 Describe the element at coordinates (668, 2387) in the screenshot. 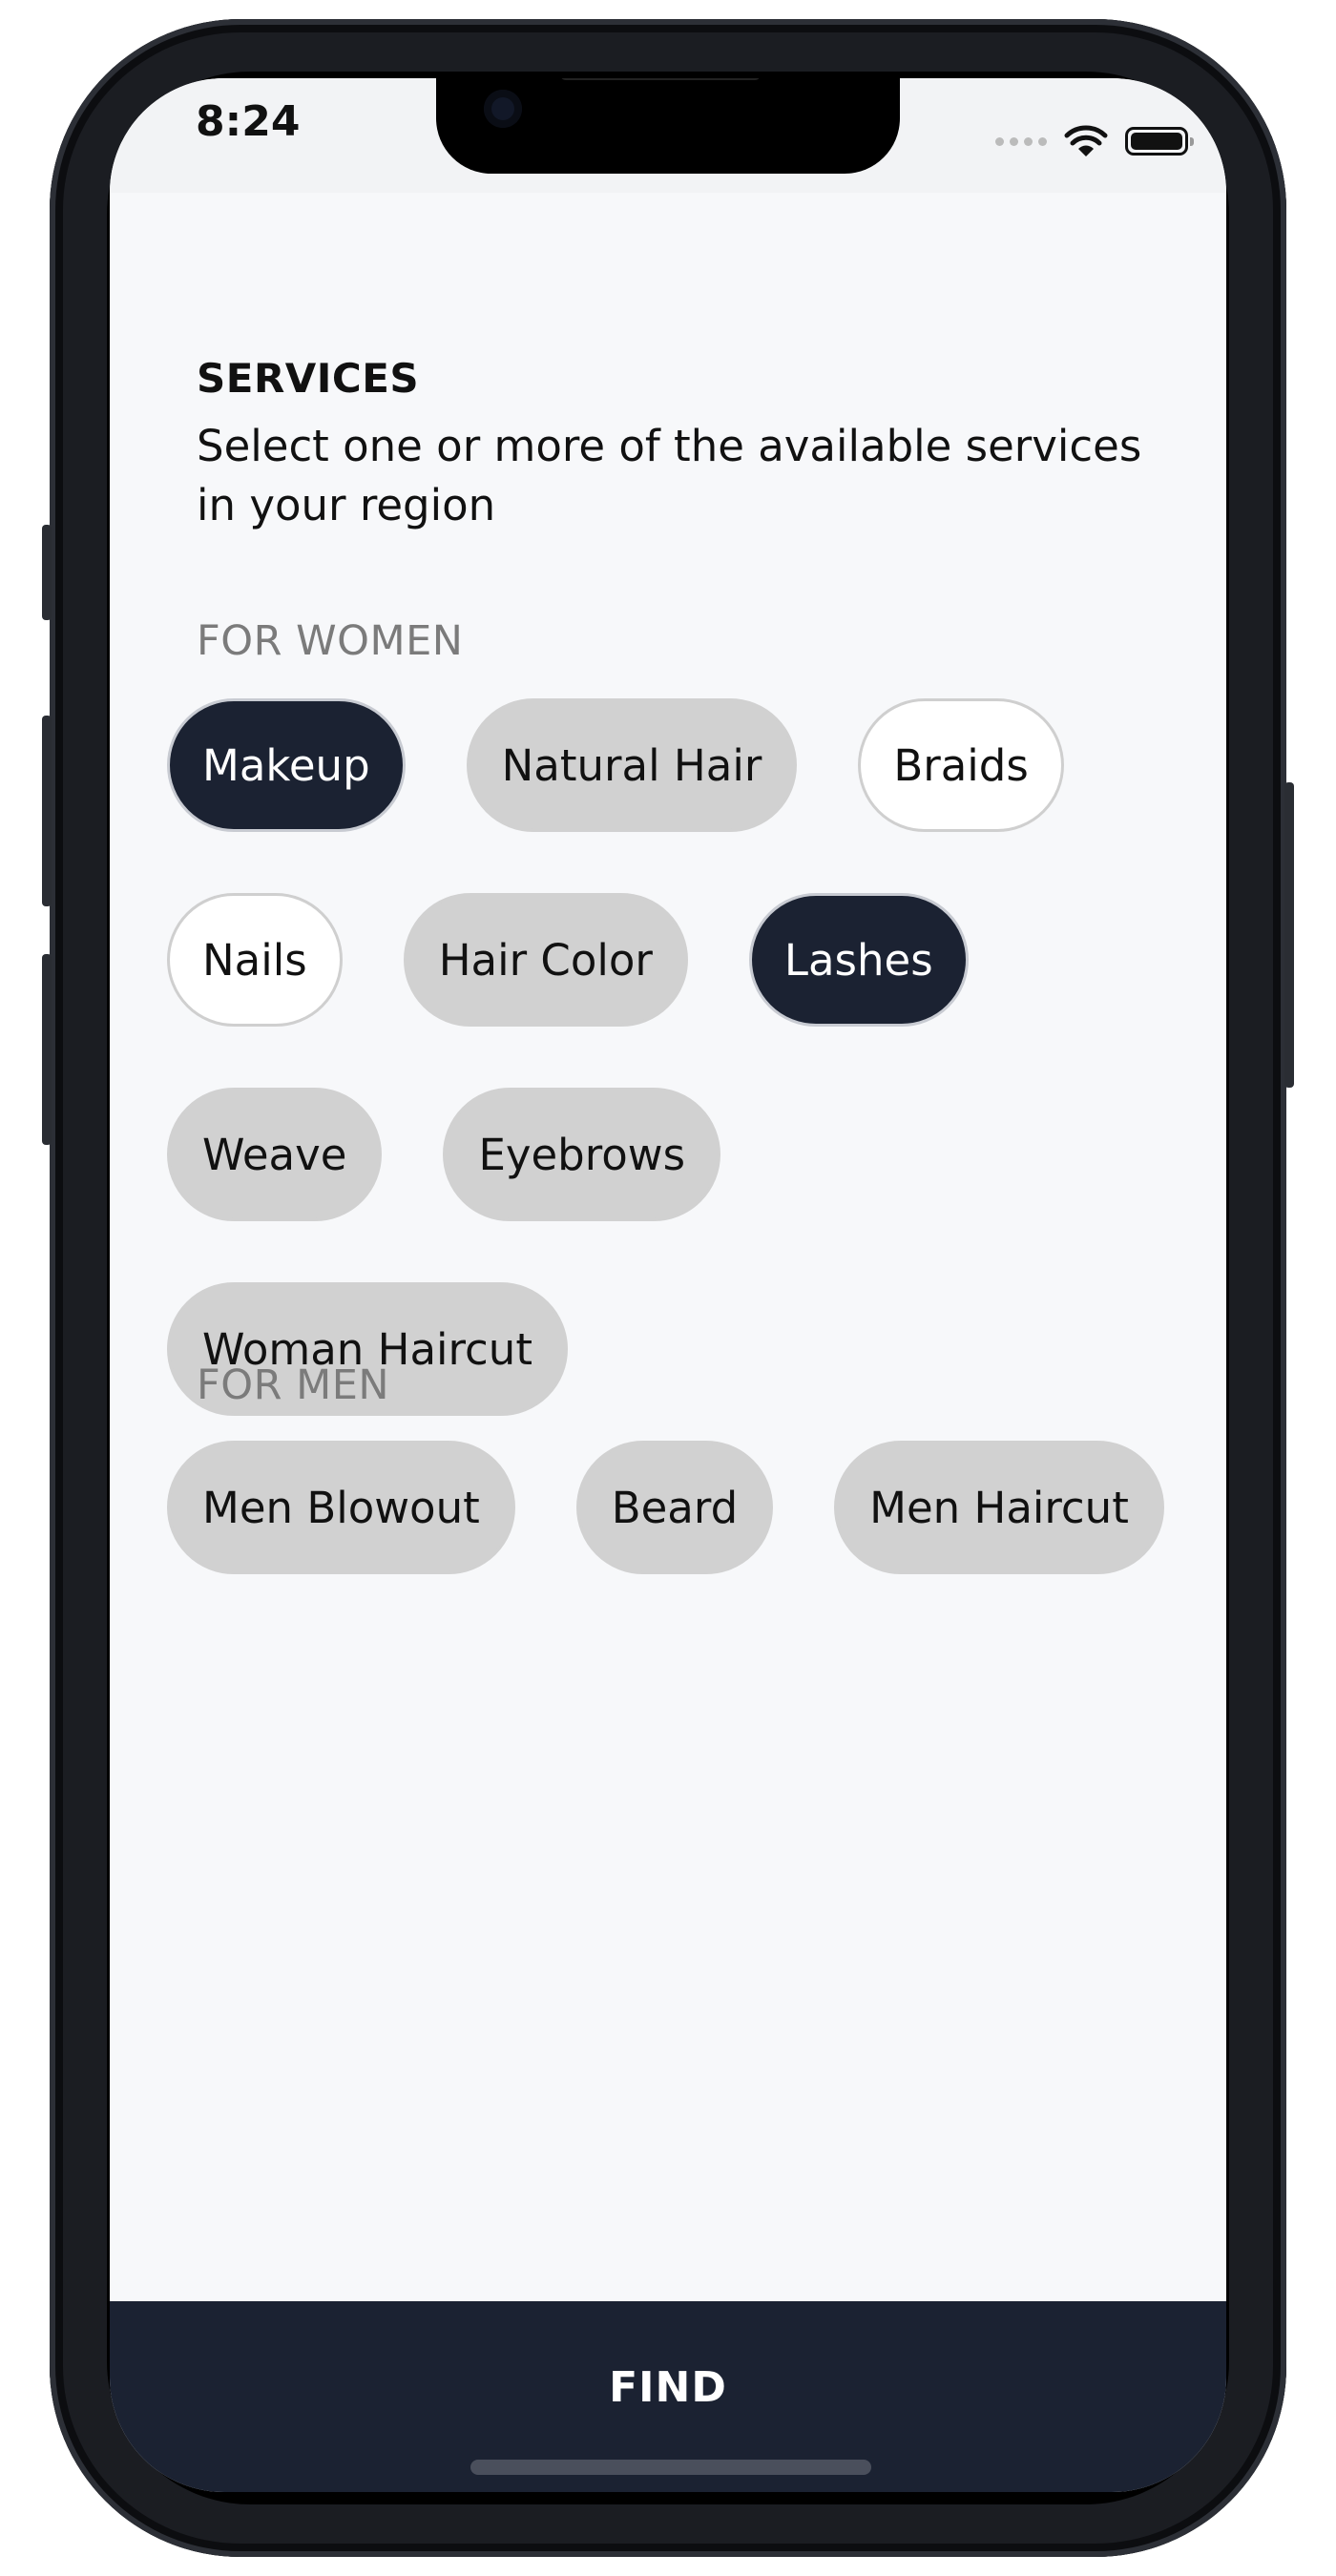

I see `find-button-label: FIND` at that location.